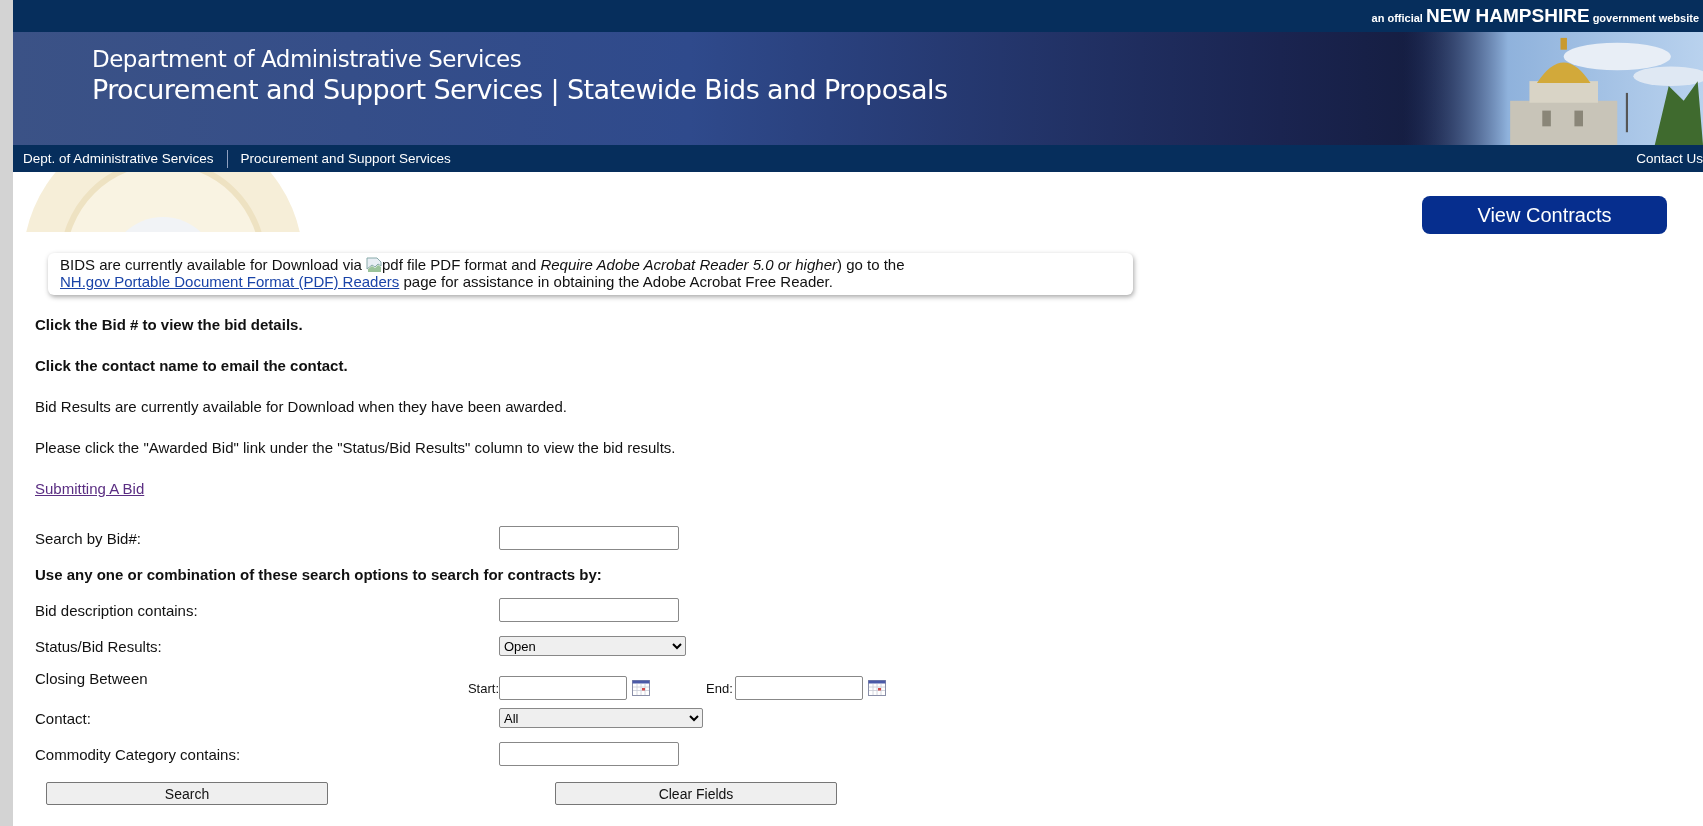  What do you see at coordinates (118, 158) in the screenshot?
I see `nav-link: Dept. of Administrative Services` at bounding box center [118, 158].